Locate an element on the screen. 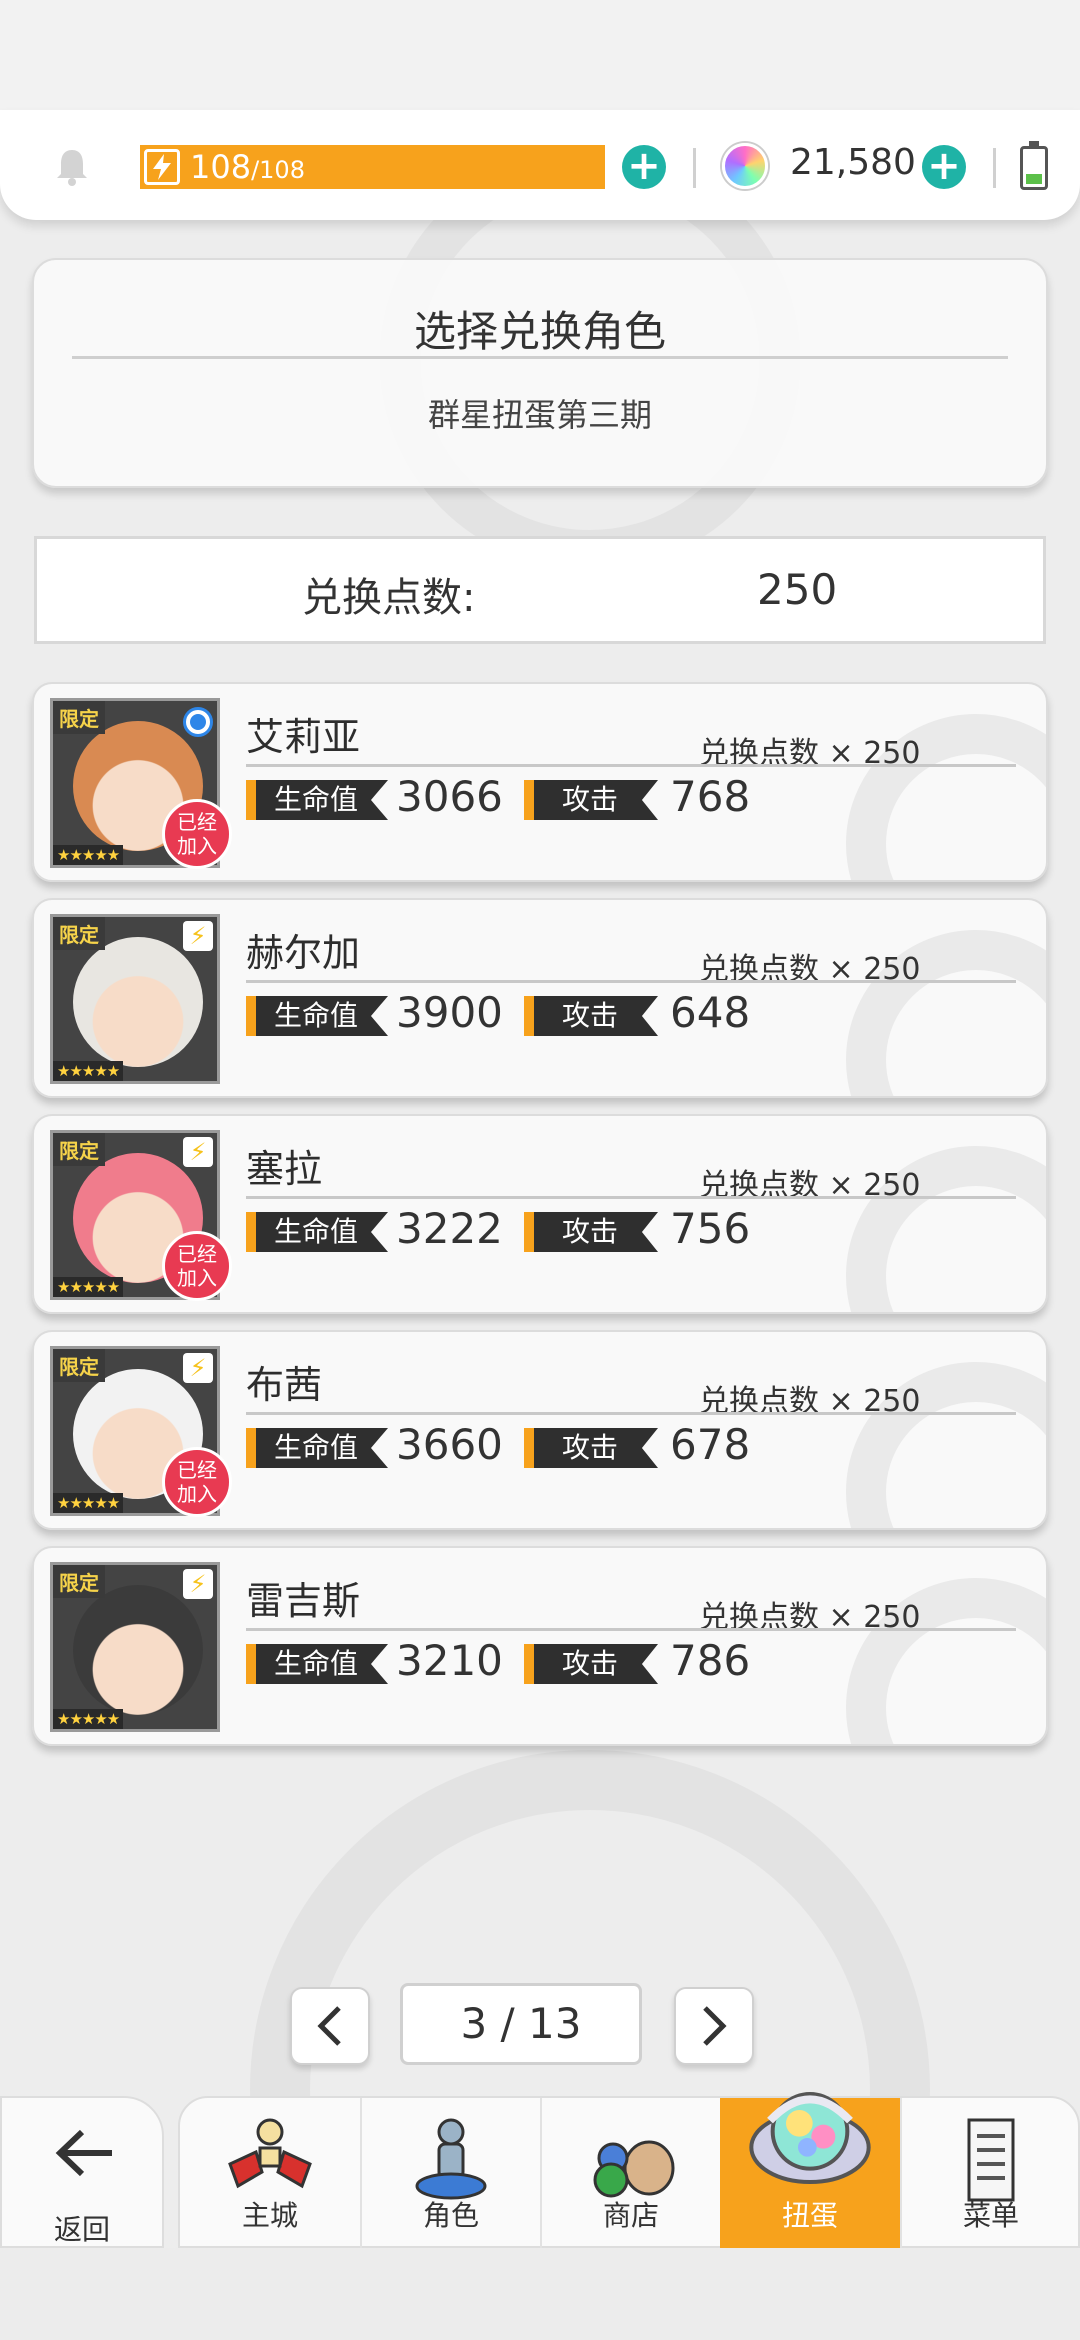 The image size is (1080, 2340). resource-bar: 108/108 + 21,580 + is located at coordinates (540, 165).